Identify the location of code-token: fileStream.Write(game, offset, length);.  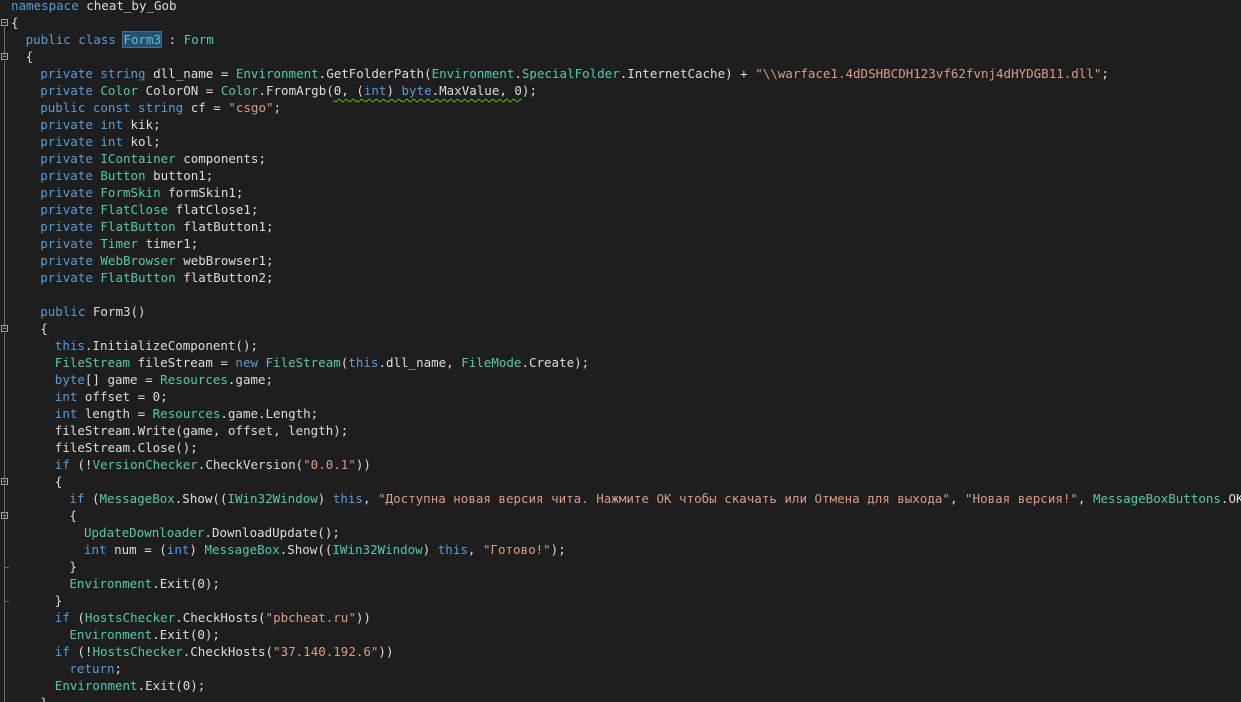
(201, 430).